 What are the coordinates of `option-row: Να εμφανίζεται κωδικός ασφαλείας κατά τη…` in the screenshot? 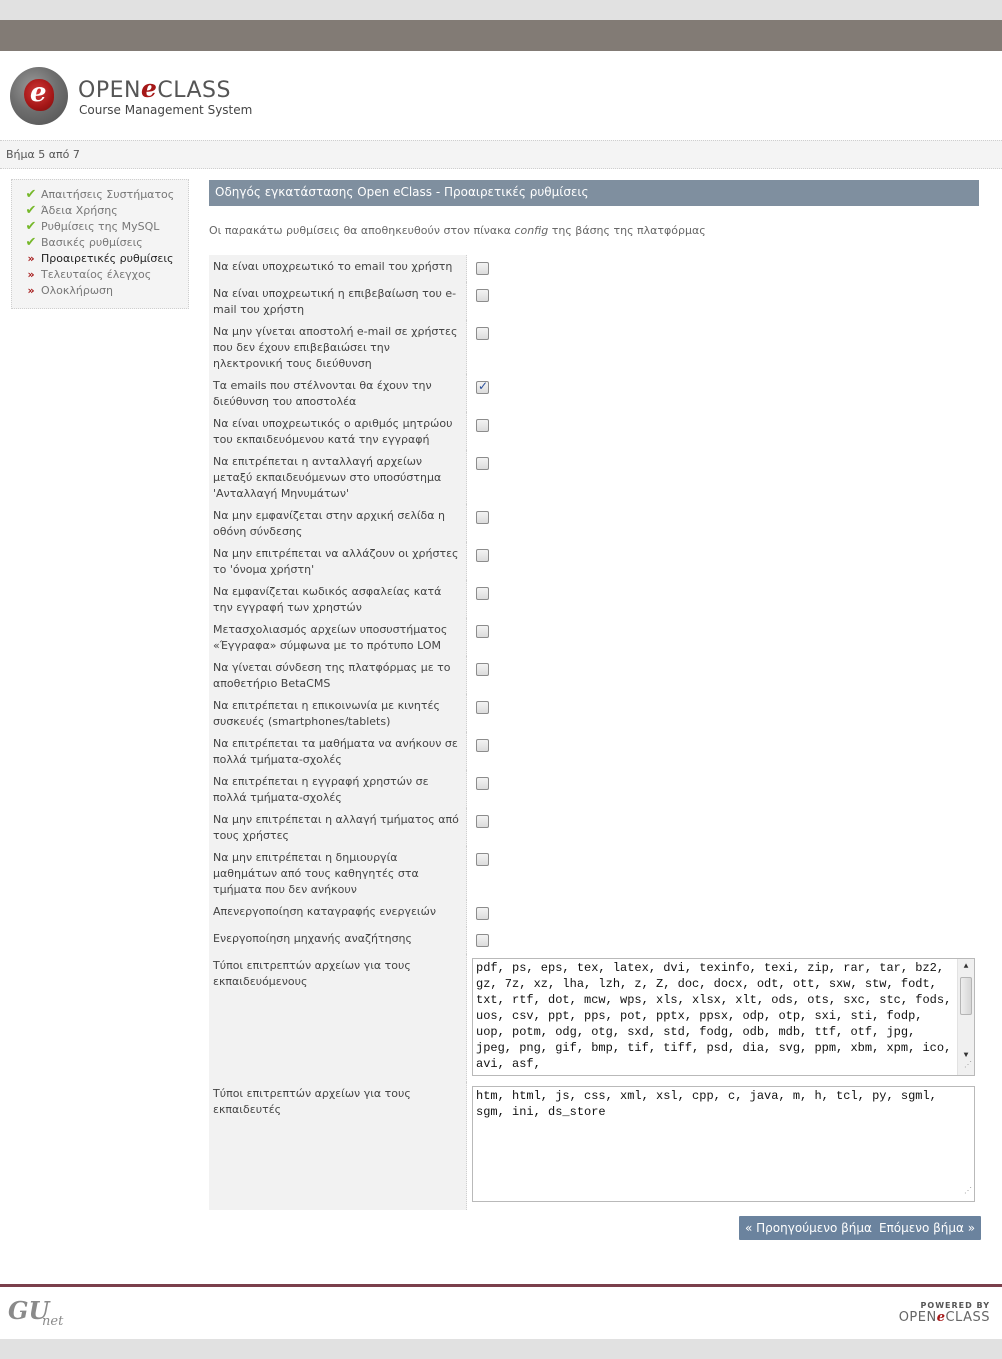 It's located at (594, 599).